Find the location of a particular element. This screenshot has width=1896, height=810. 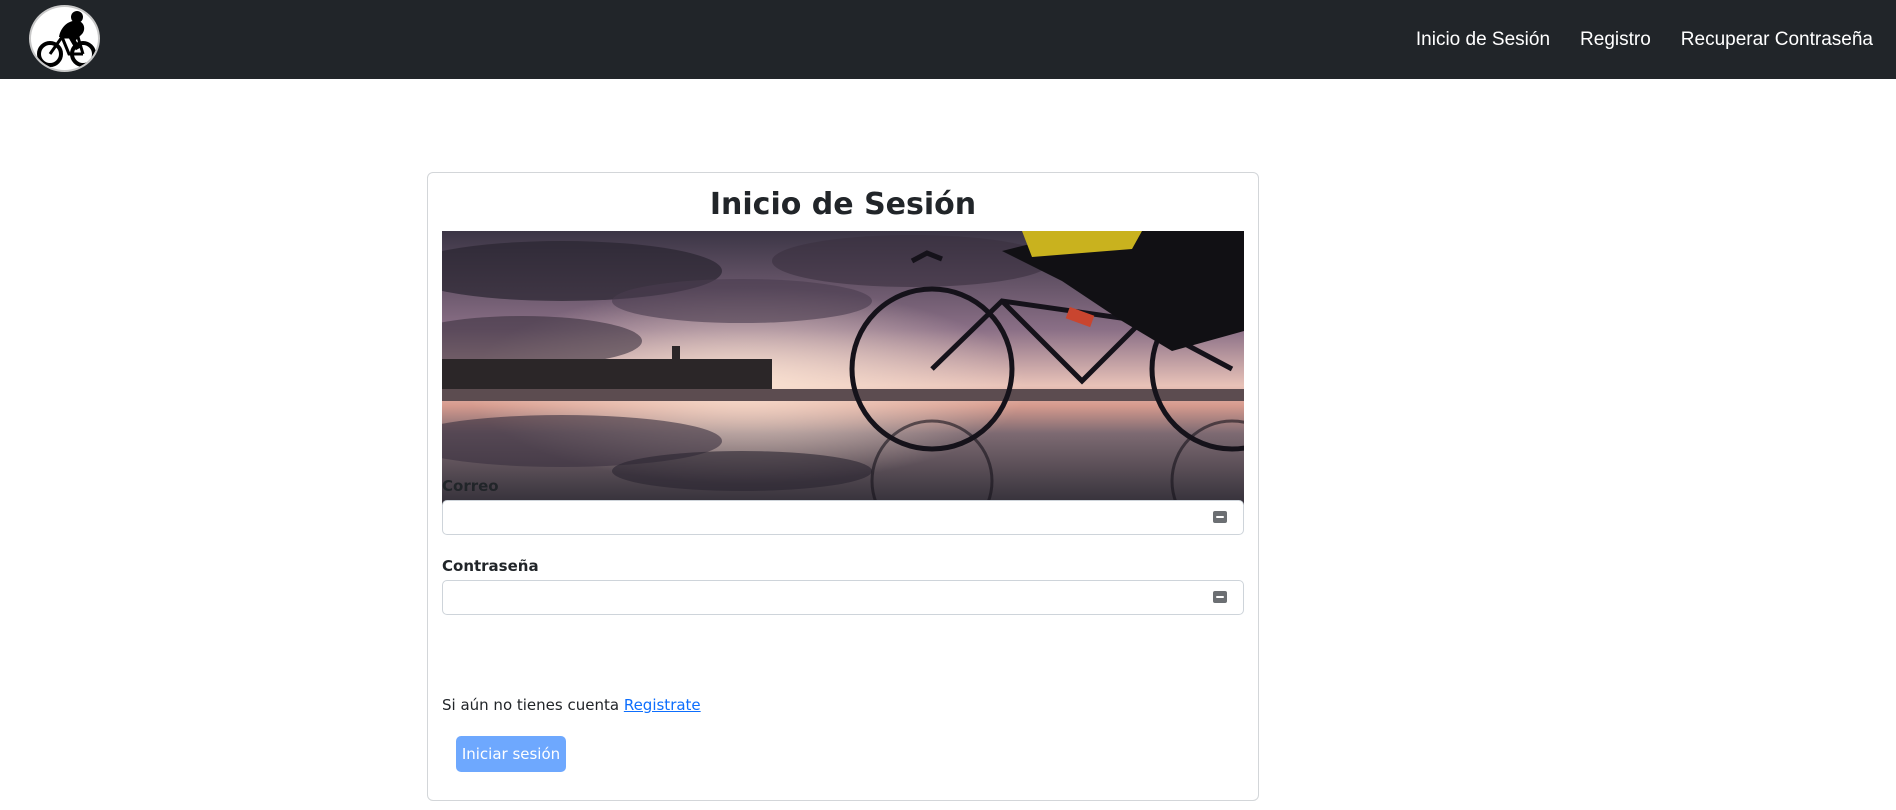

page-title: Inicio de Sesión is located at coordinates (843, 204).